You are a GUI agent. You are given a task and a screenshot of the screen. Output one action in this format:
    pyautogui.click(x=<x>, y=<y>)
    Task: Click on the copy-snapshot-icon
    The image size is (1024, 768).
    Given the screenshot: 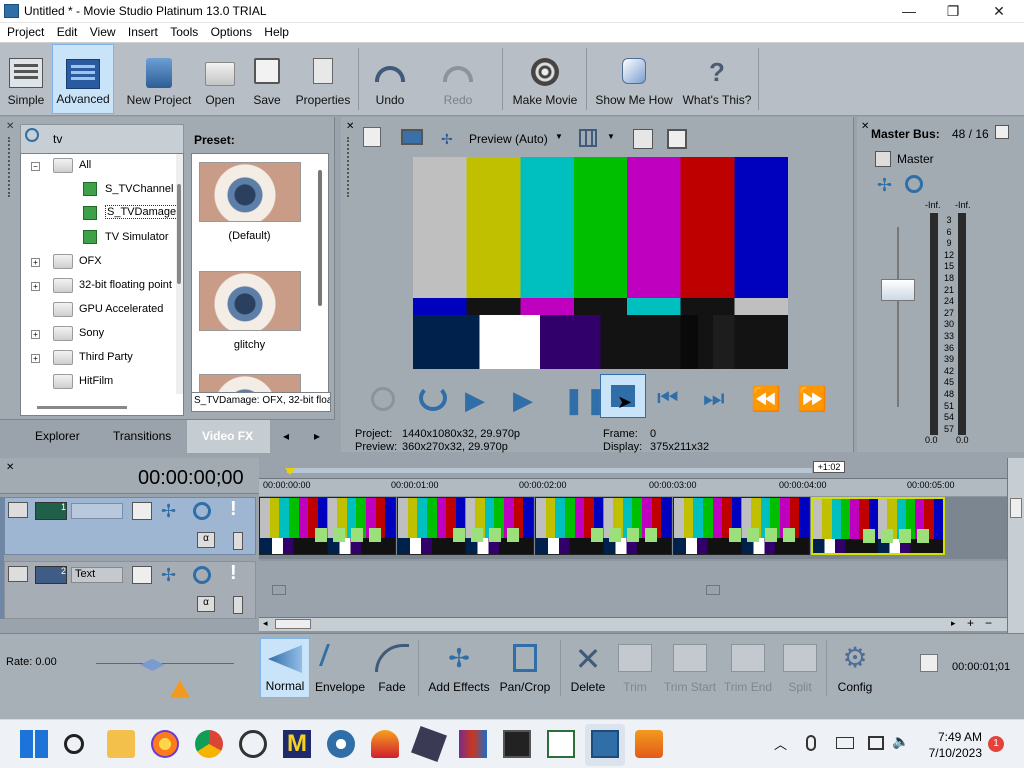 What is the action you would take?
    pyautogui.click(x=643, y=139)
    